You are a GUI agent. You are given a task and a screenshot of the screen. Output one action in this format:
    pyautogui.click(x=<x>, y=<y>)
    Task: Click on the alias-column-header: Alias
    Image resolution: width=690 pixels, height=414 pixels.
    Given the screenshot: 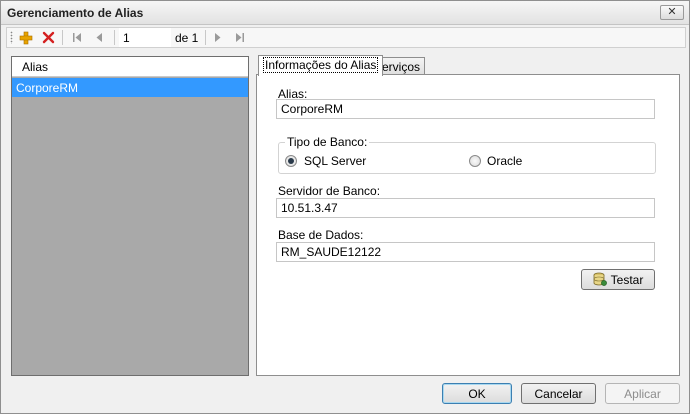 What is the action you would take?
    pyautogui.click(x=130, y=67)
    